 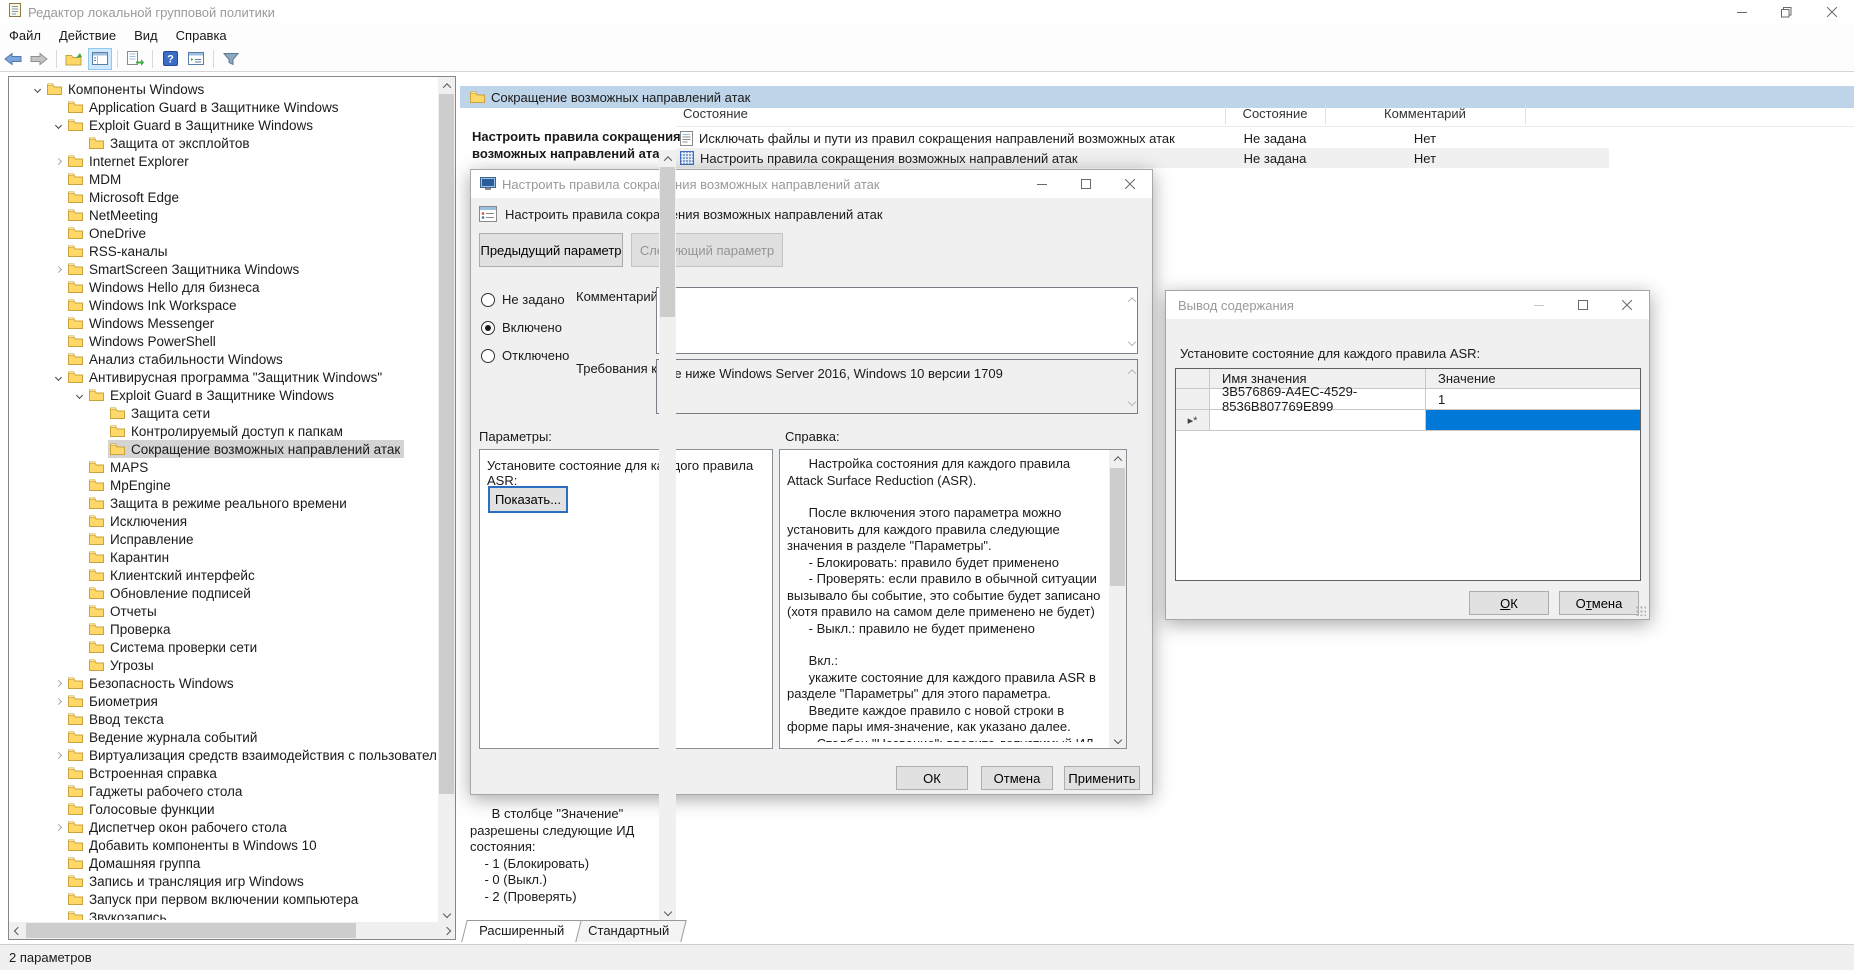 What do you see at coordinates (223, 809) in the screenshot?
I see `tree-item: Голосовые функции` at bounding box center [223, 809].